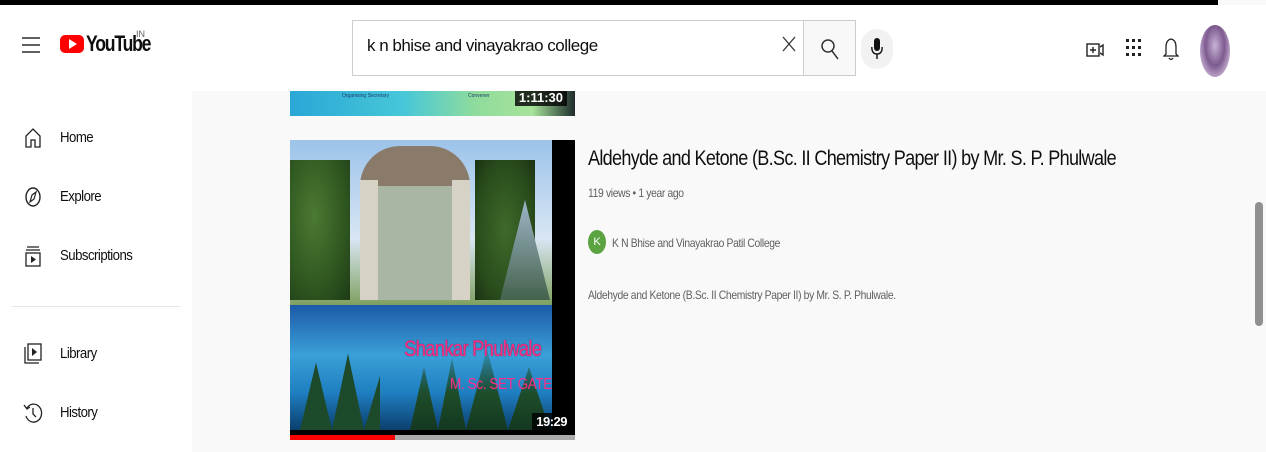 The image size is (1266, 452). What do you see at coordinates (479, 96) in the screenshot?
I see `thumb-text: Convener` at bounding box center [479, 96].